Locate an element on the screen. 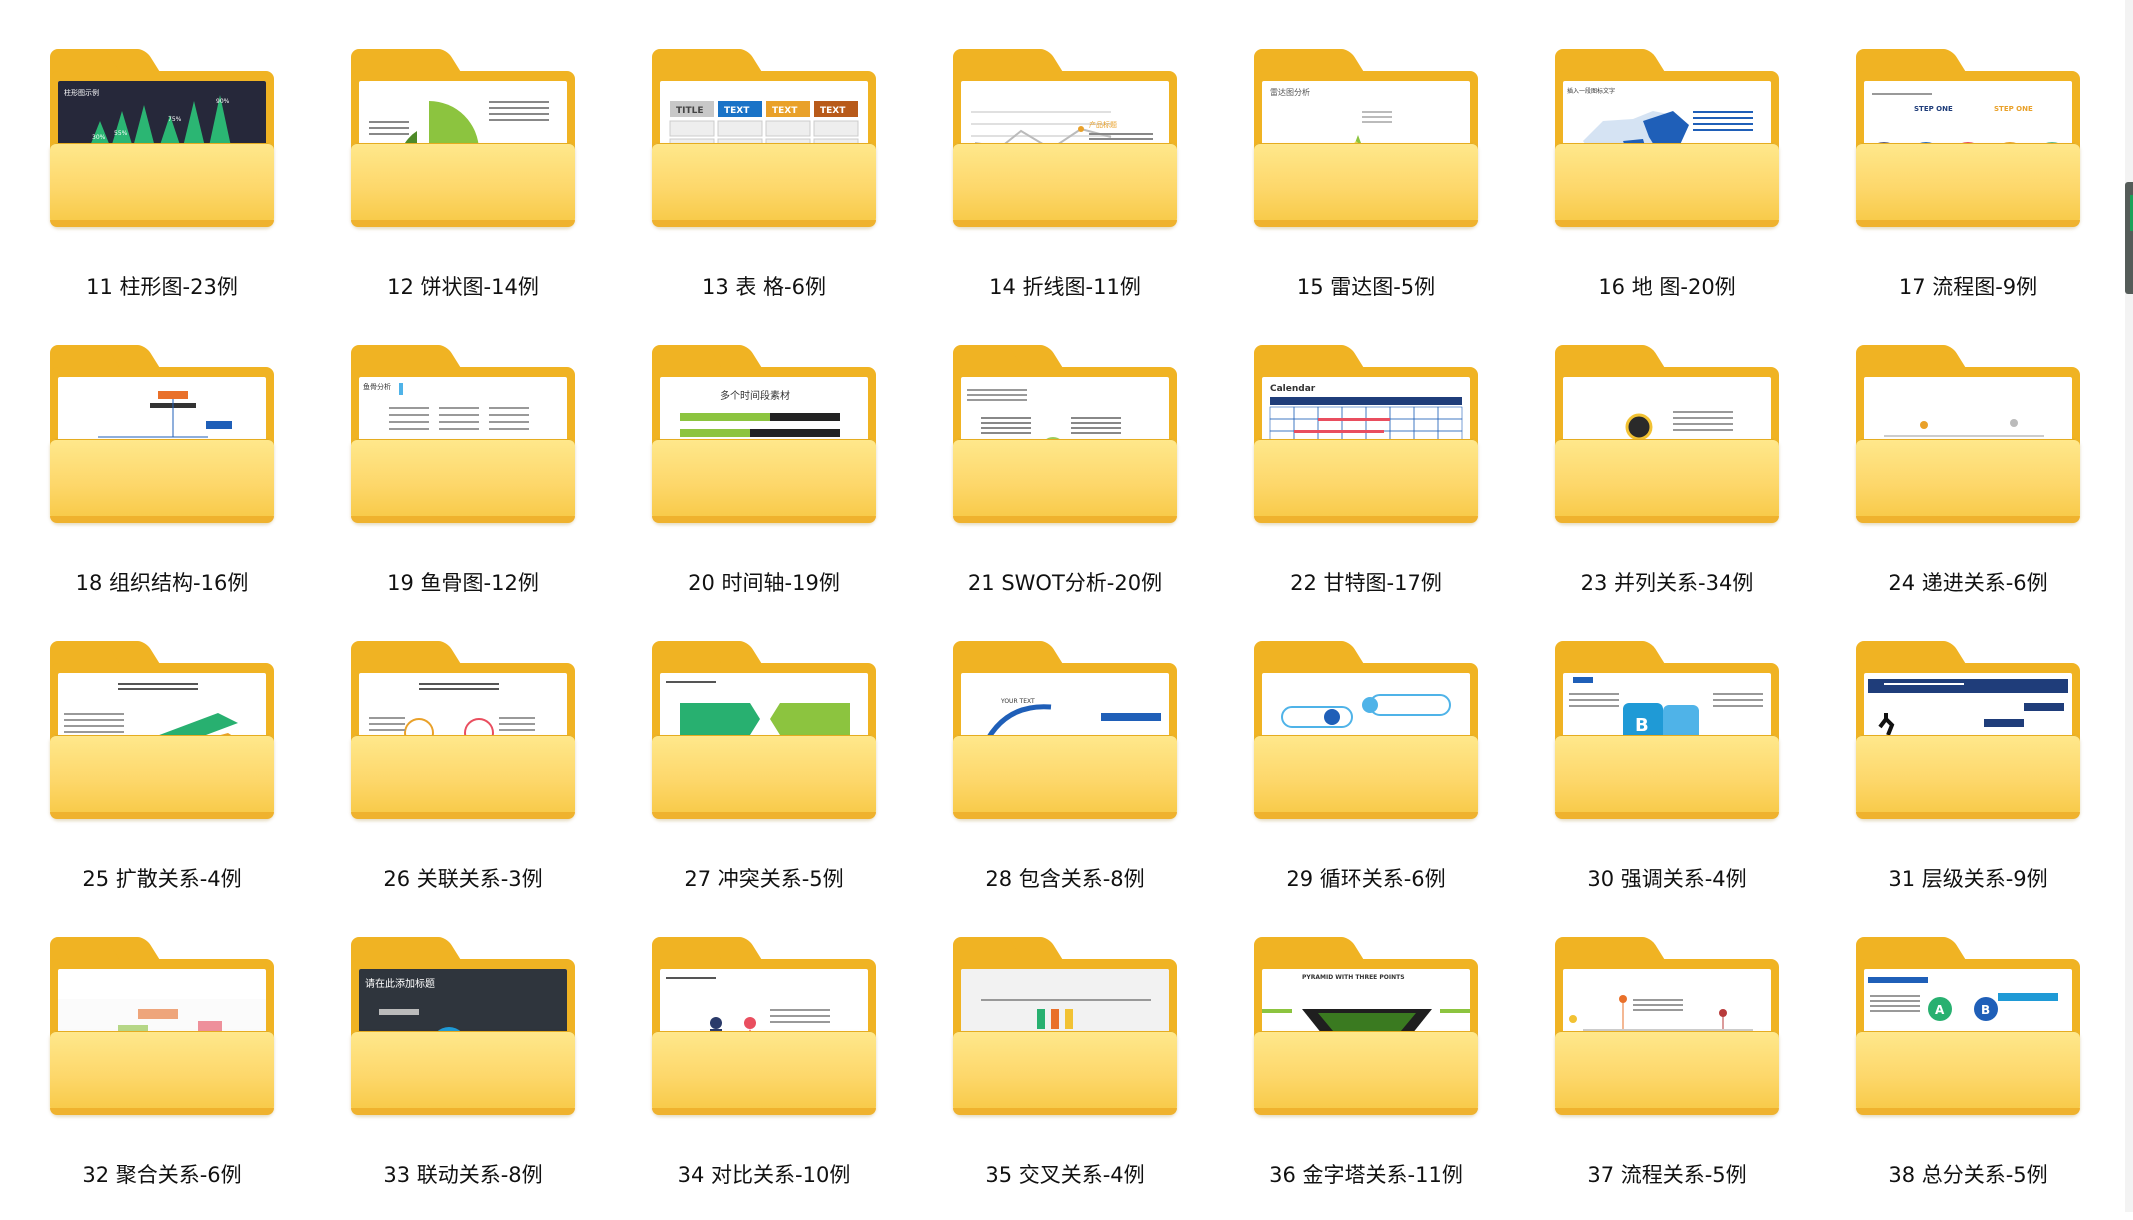 The width and height of the screenshot is (2133, 1220). folder-label: 18 组织结构-16例 is located at coordinates (162, 582).